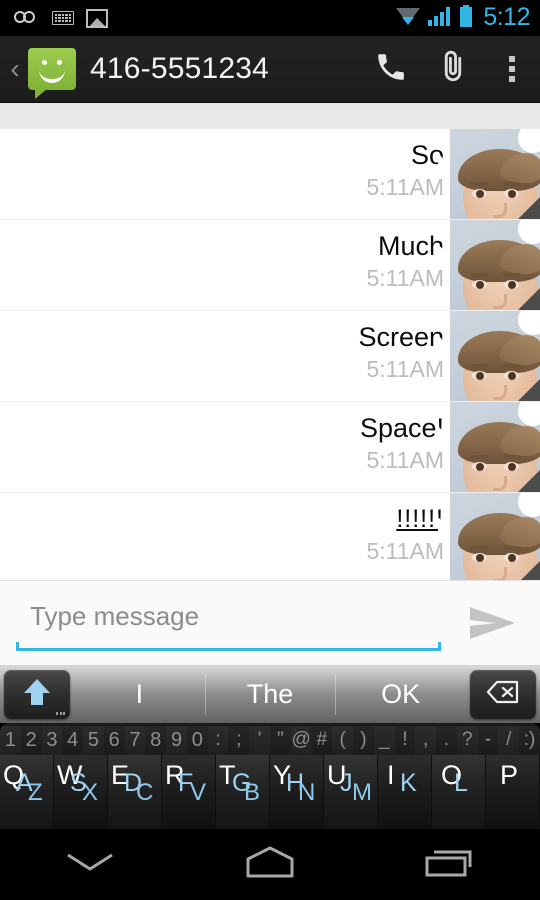 The image size is (540, 900). What do you see at coordinates (270, 174) in the screenshot?
I see `message-row: So 5:11AM` at bounding box center [270, 174].